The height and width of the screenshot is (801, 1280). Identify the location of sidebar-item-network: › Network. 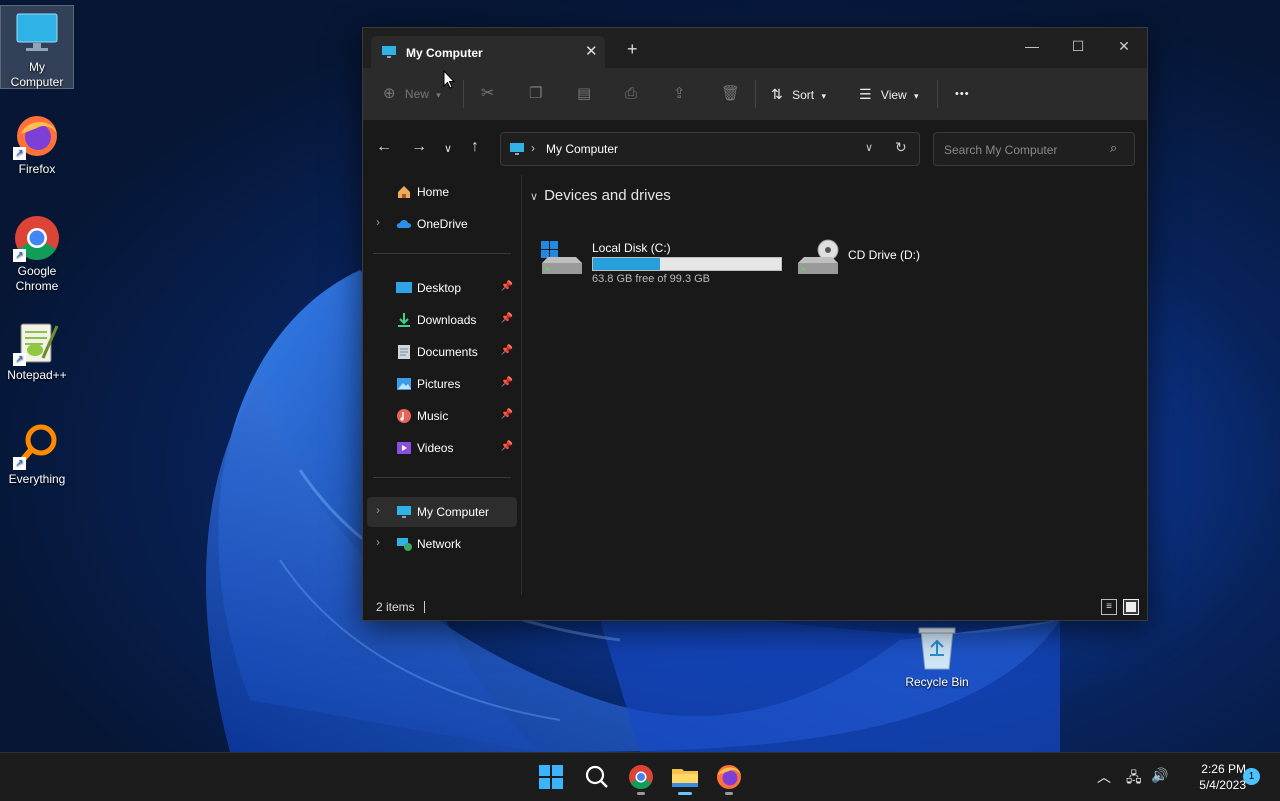
(442, 544).